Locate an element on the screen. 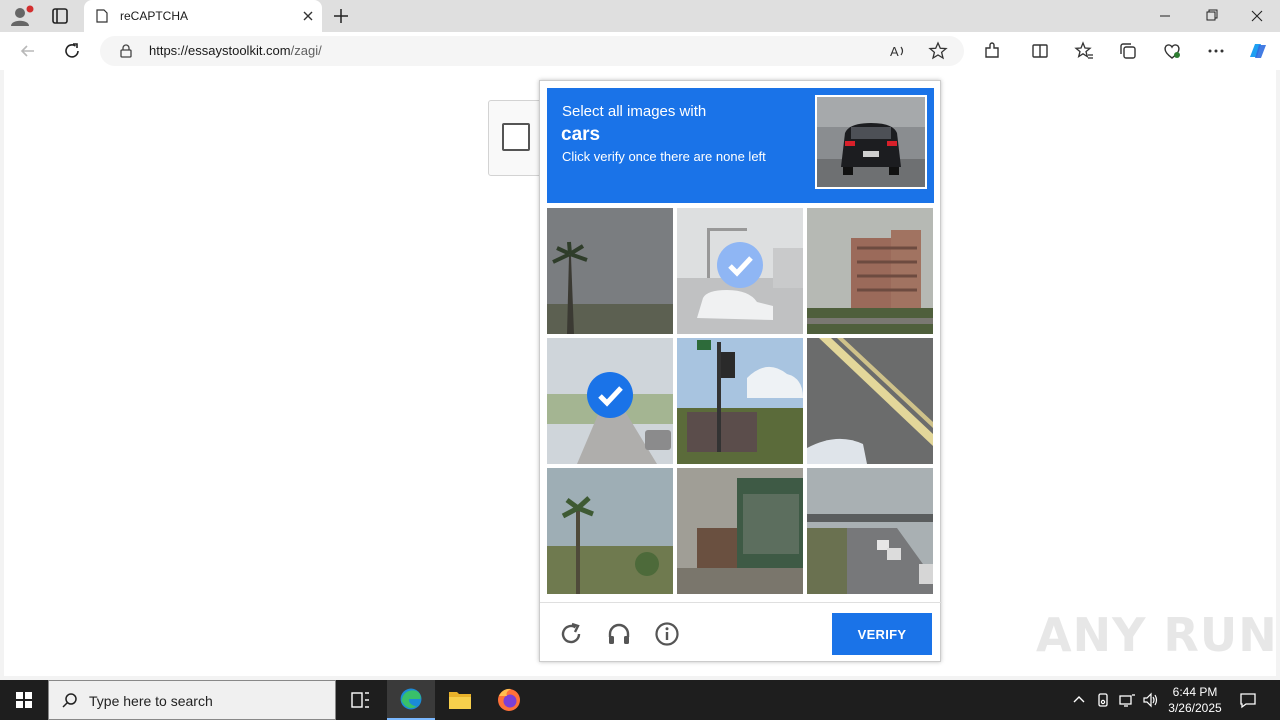 The image size is (1280, 720). favorite-star-icon is located at coordinates (938, 51).